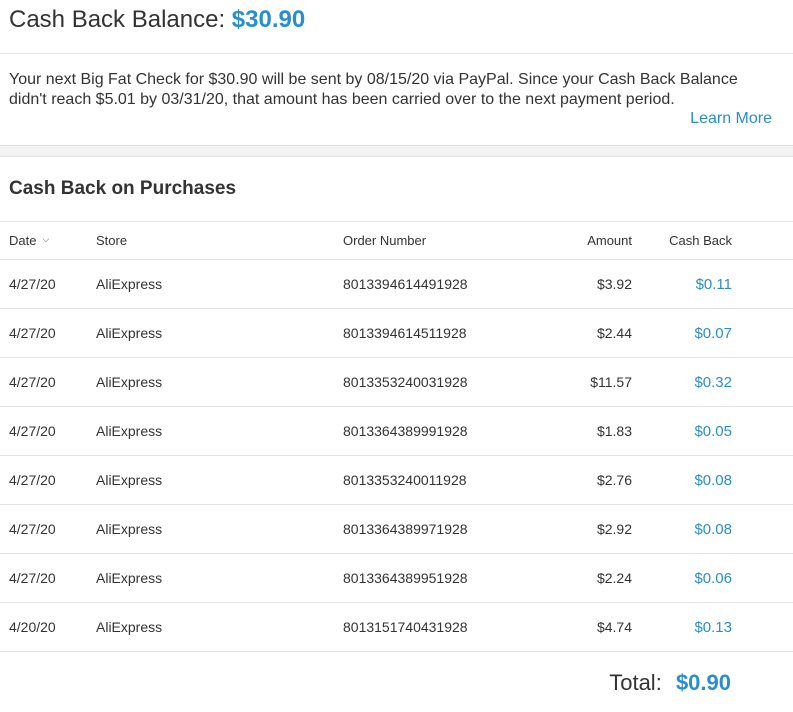  I want to click on column-header-store: Store, so click(112, 240).